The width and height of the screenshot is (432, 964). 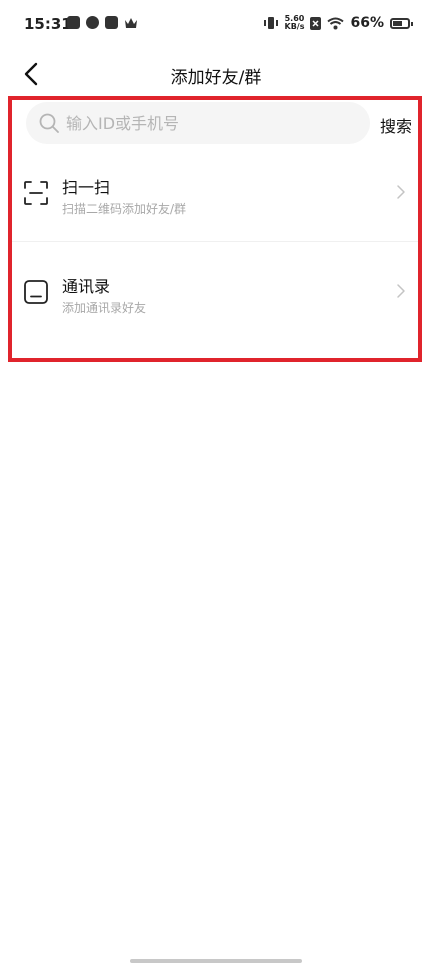 I want to click on search-box, so click(x=198, y=123).